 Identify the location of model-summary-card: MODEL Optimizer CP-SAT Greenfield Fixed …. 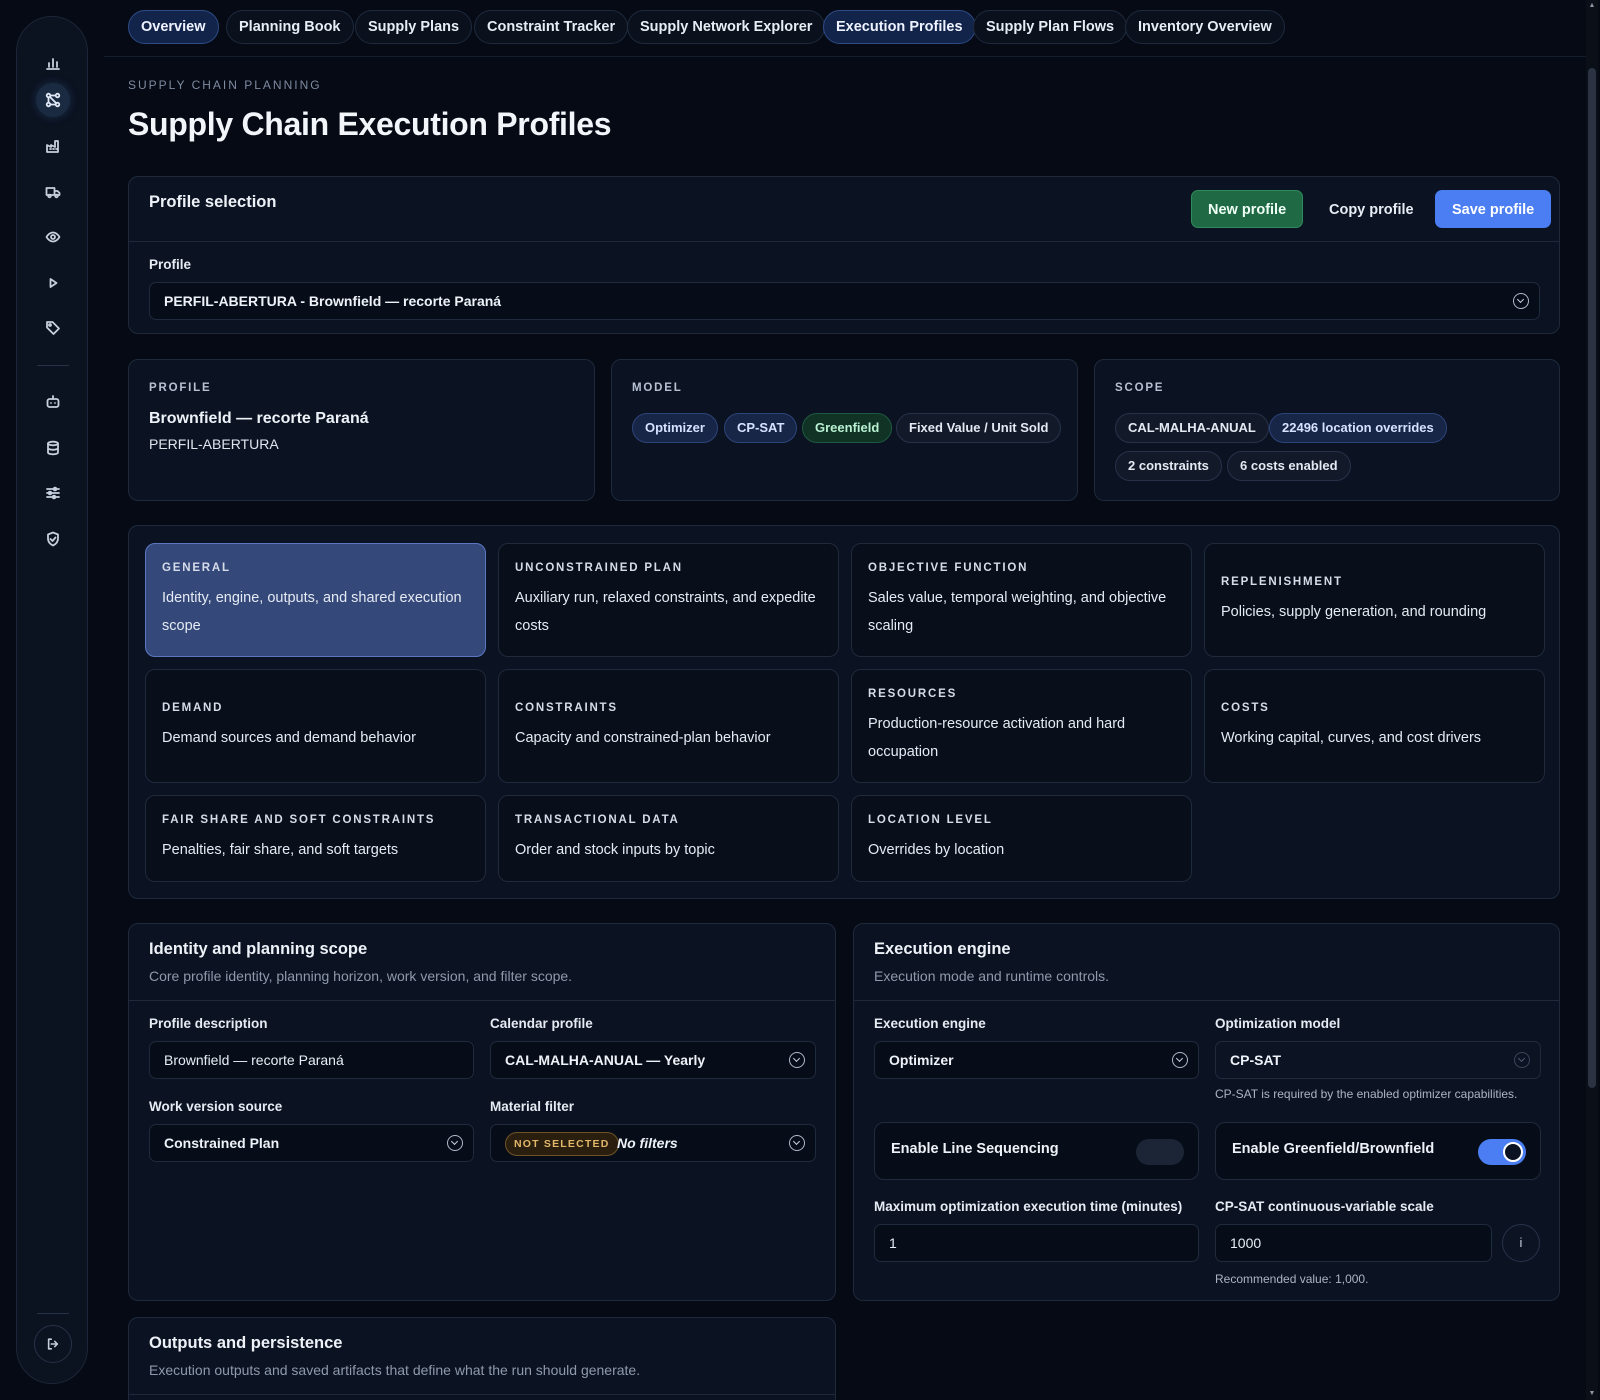
(844, 430).